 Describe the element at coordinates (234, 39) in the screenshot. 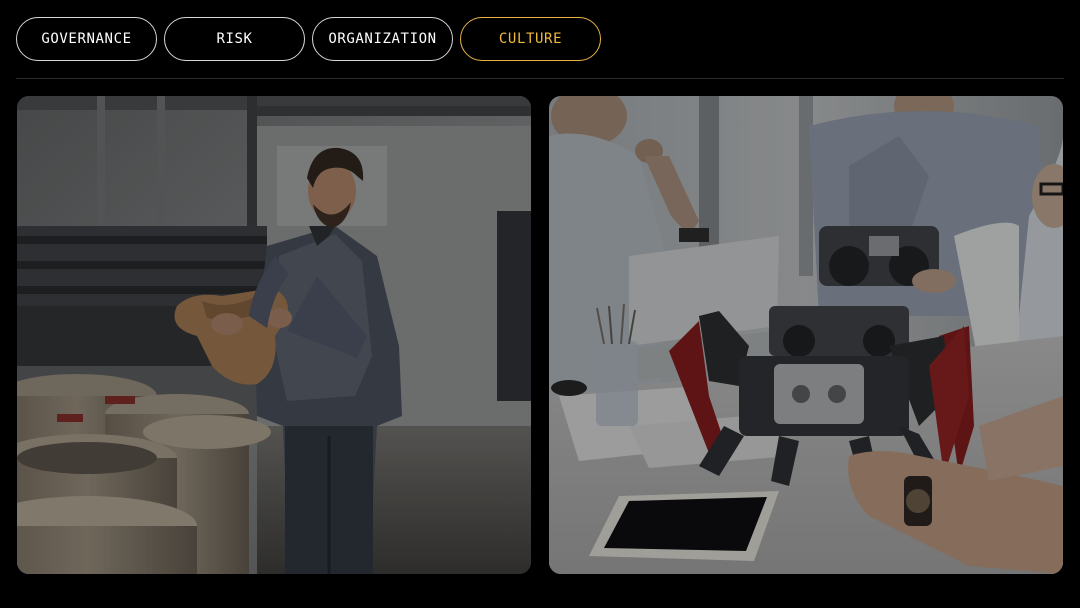

I see `tab-risk: RISK` at that location.